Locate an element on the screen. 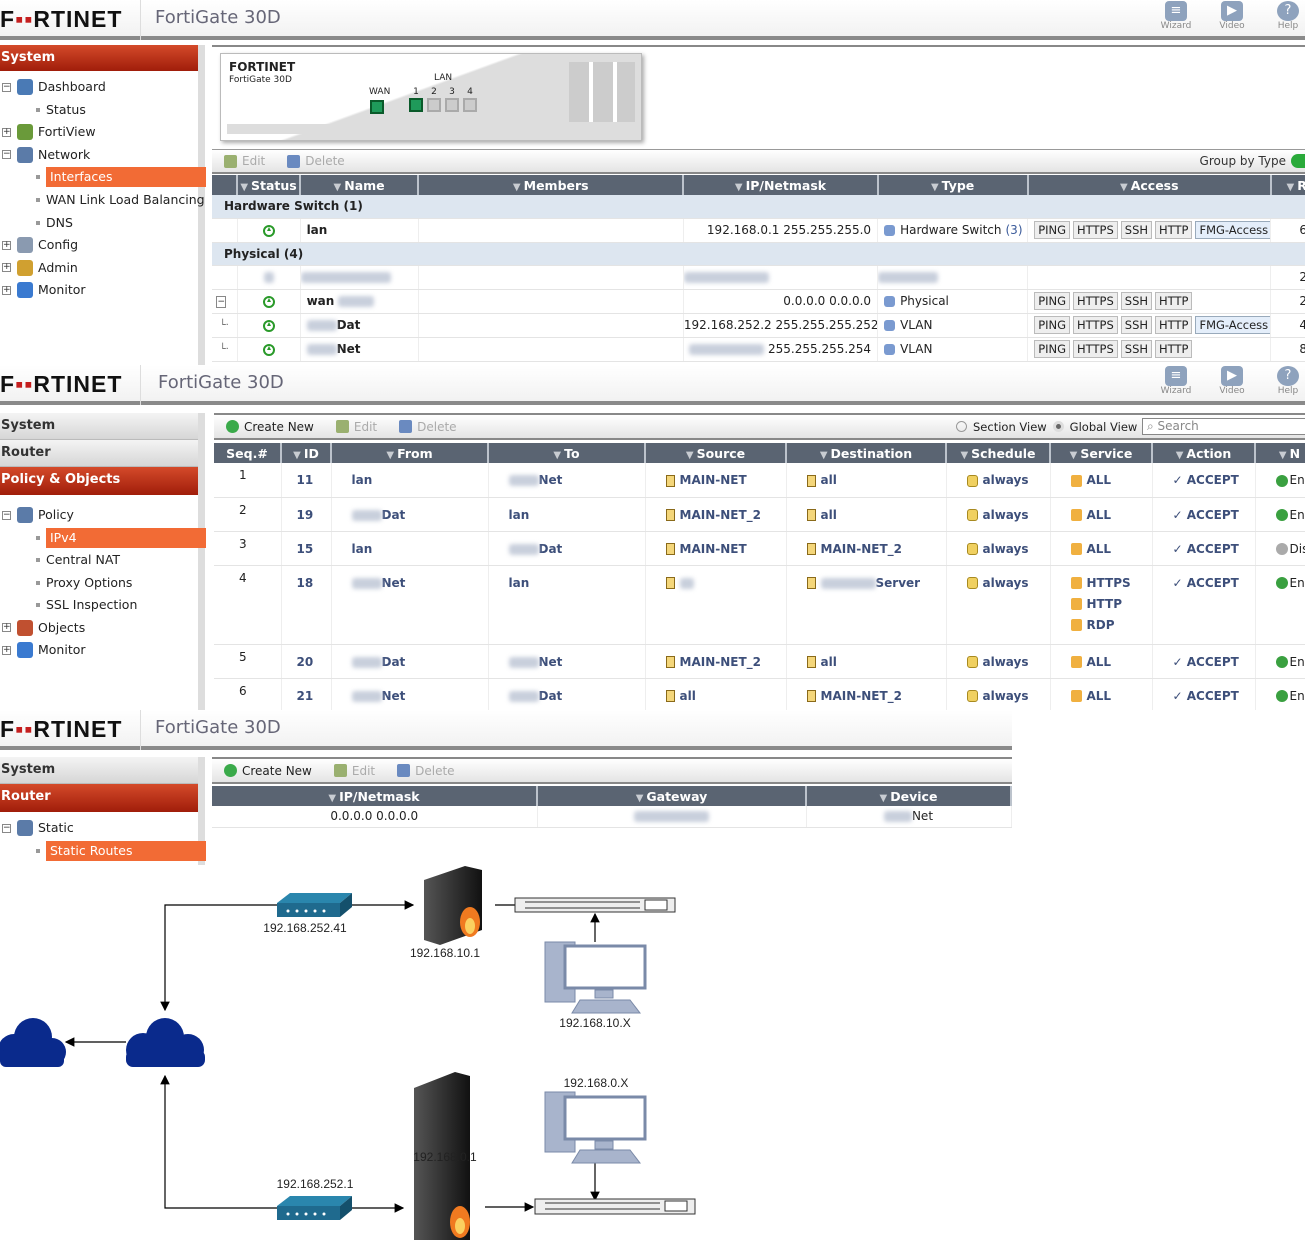  firewall-top-icon is located at coordinates (453, 905).